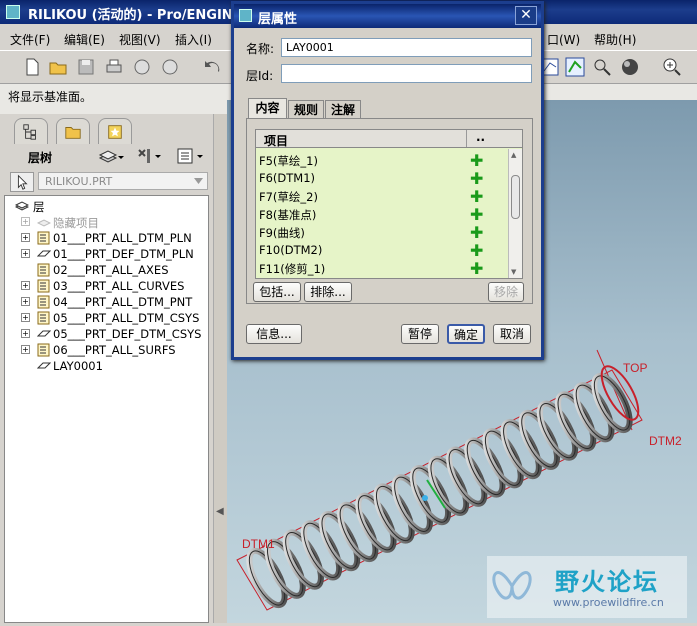 This screenshot has width=697, height=626. What do you see at coordinates (608, 602) in the screenshot?
I see `watermark-url: www.proewildfire.cn` at bounding box center [608, 602].